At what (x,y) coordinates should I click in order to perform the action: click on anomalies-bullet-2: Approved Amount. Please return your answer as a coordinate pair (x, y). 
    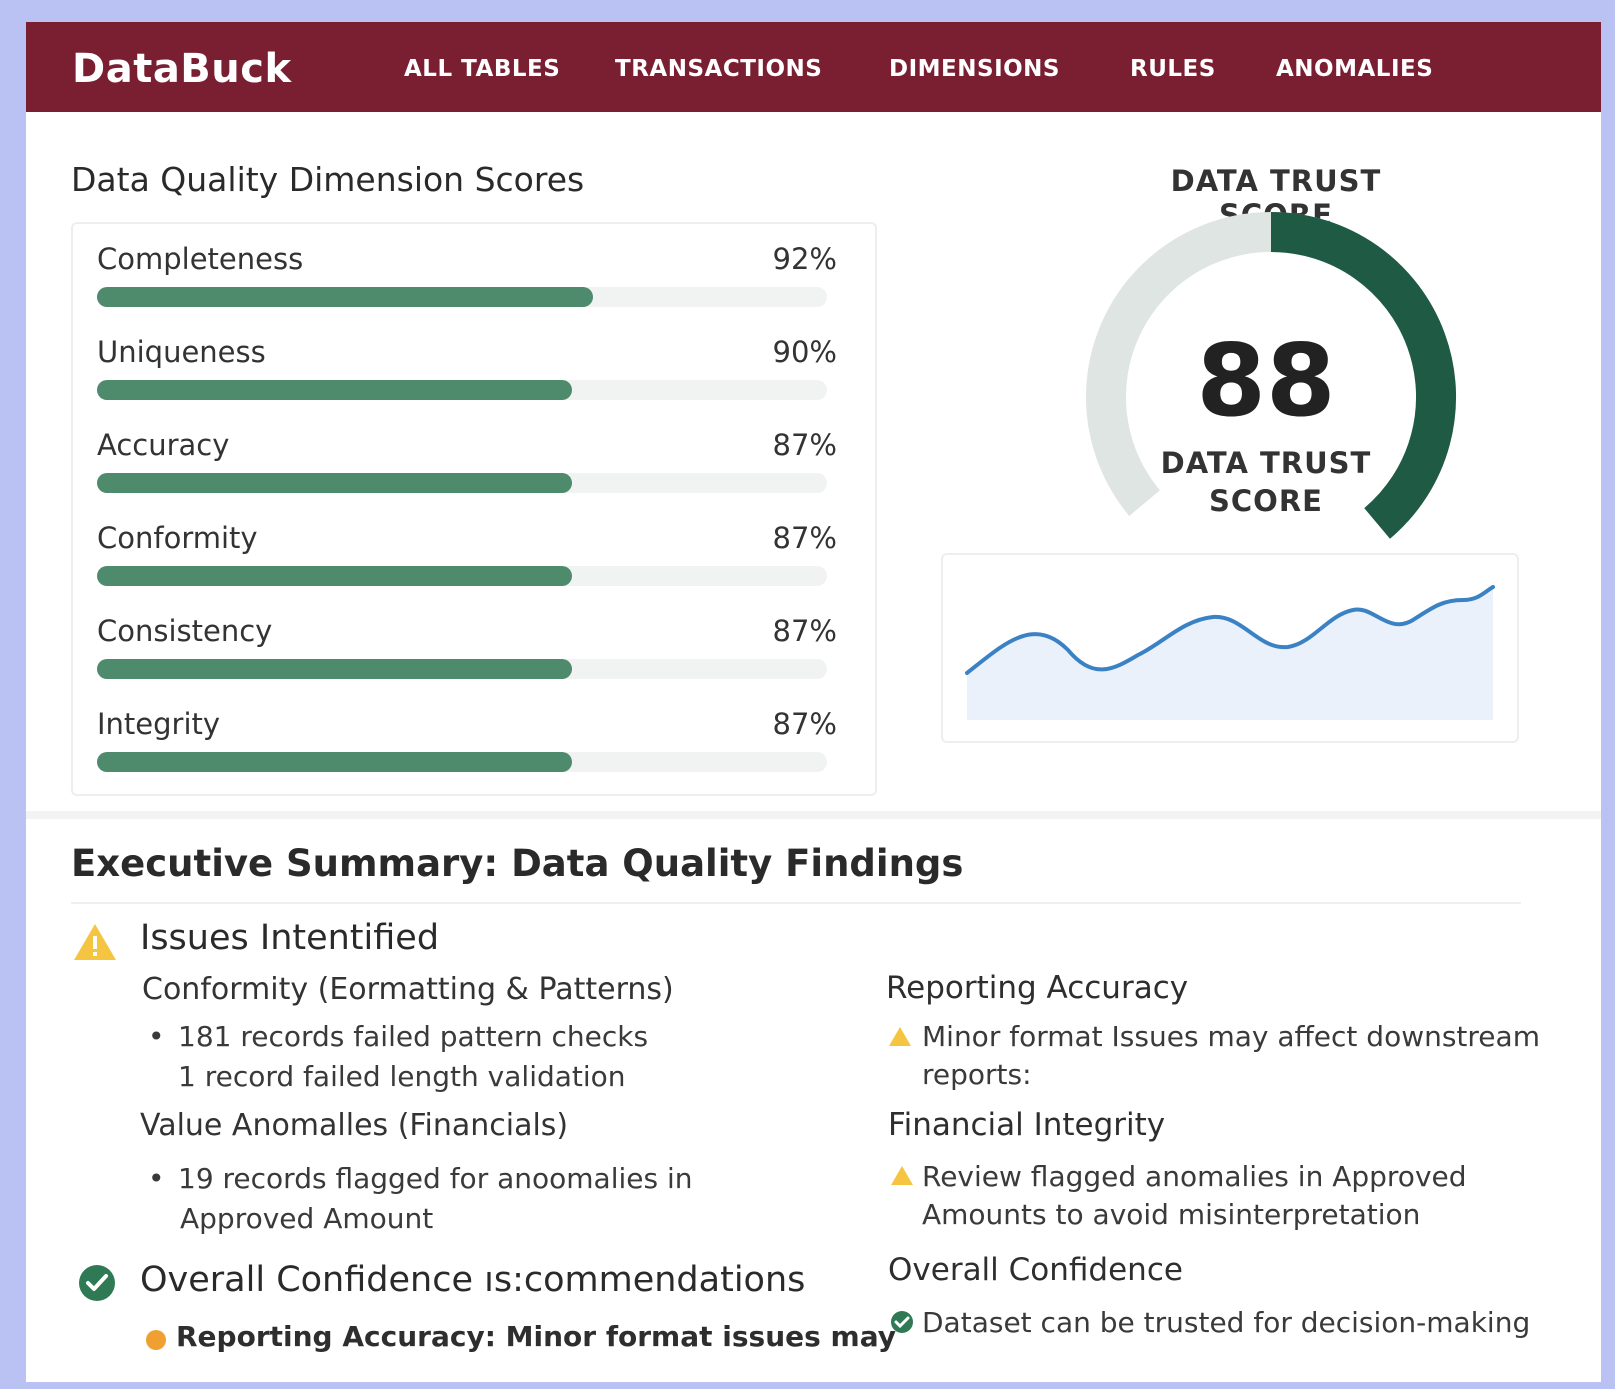
    Looking at the image, I should click on (307, 1218).